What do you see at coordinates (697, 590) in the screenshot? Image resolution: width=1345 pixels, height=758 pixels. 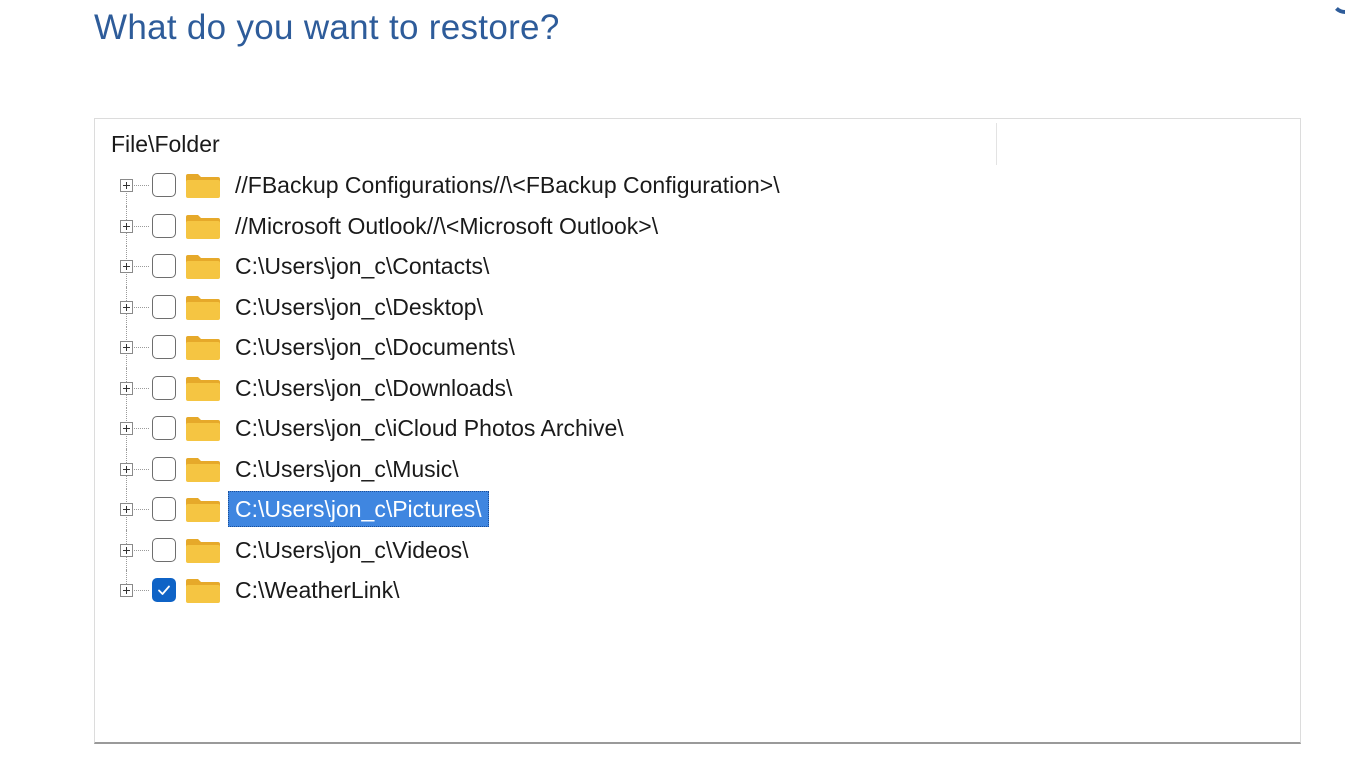 I see `tree-row: C:\WeatherLink\` at bounding box center [697, 590].